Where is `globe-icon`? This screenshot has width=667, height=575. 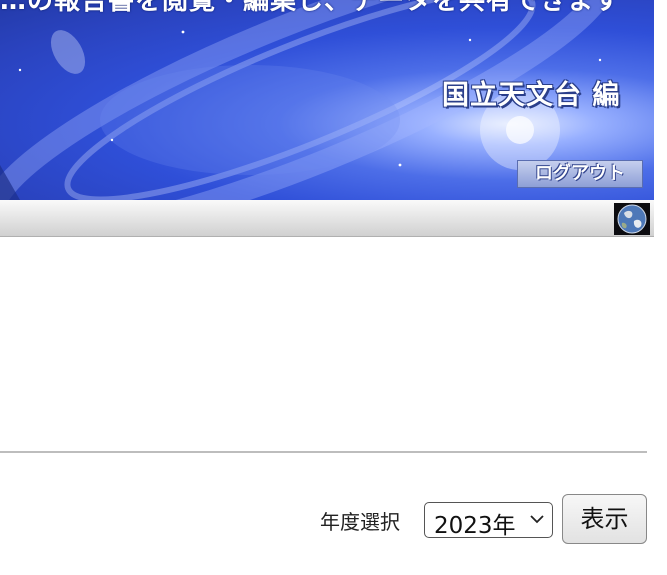 globe-icon is located at coordinates (632, 219).